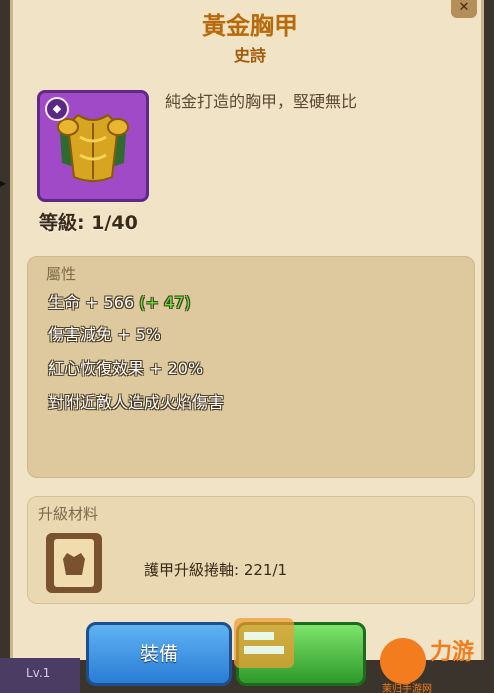 This screenshot has width=494, height=693. What do you see at coordinates (80, 334) in the screenshot?
I see `attribute-label: 傷害減免` at bounding box center [80, 334].